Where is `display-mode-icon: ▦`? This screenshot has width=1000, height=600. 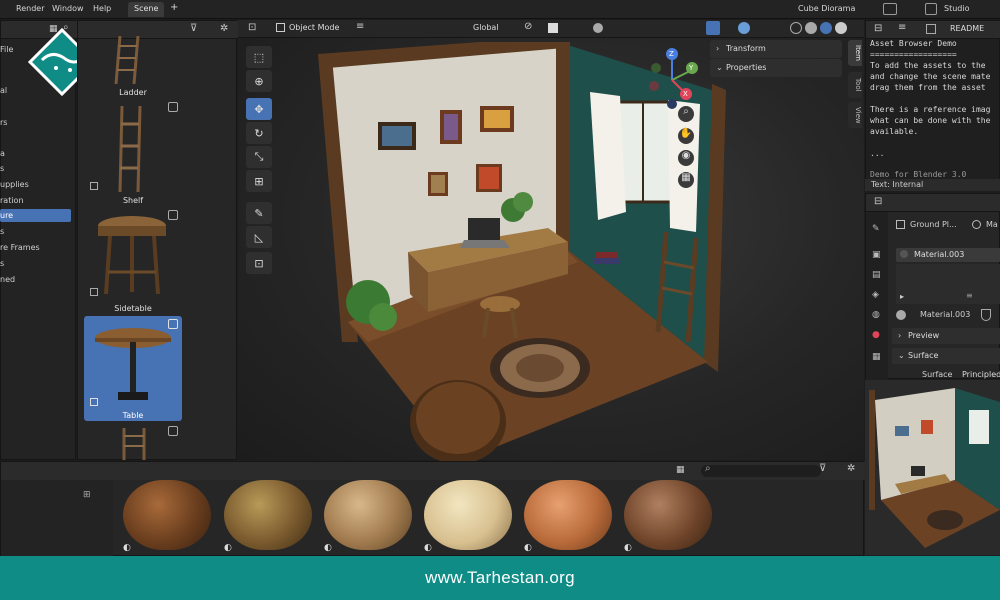
display-mode-icon: ▦ is located at coordinates (680, 470).